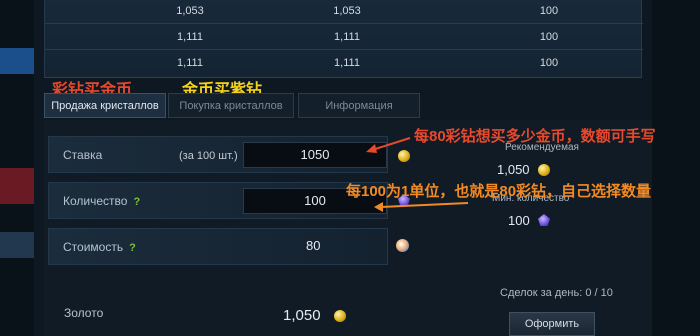 The width and height of the screenshot is (700, 336). I want to click on orange-arrow, so click(421, 207).